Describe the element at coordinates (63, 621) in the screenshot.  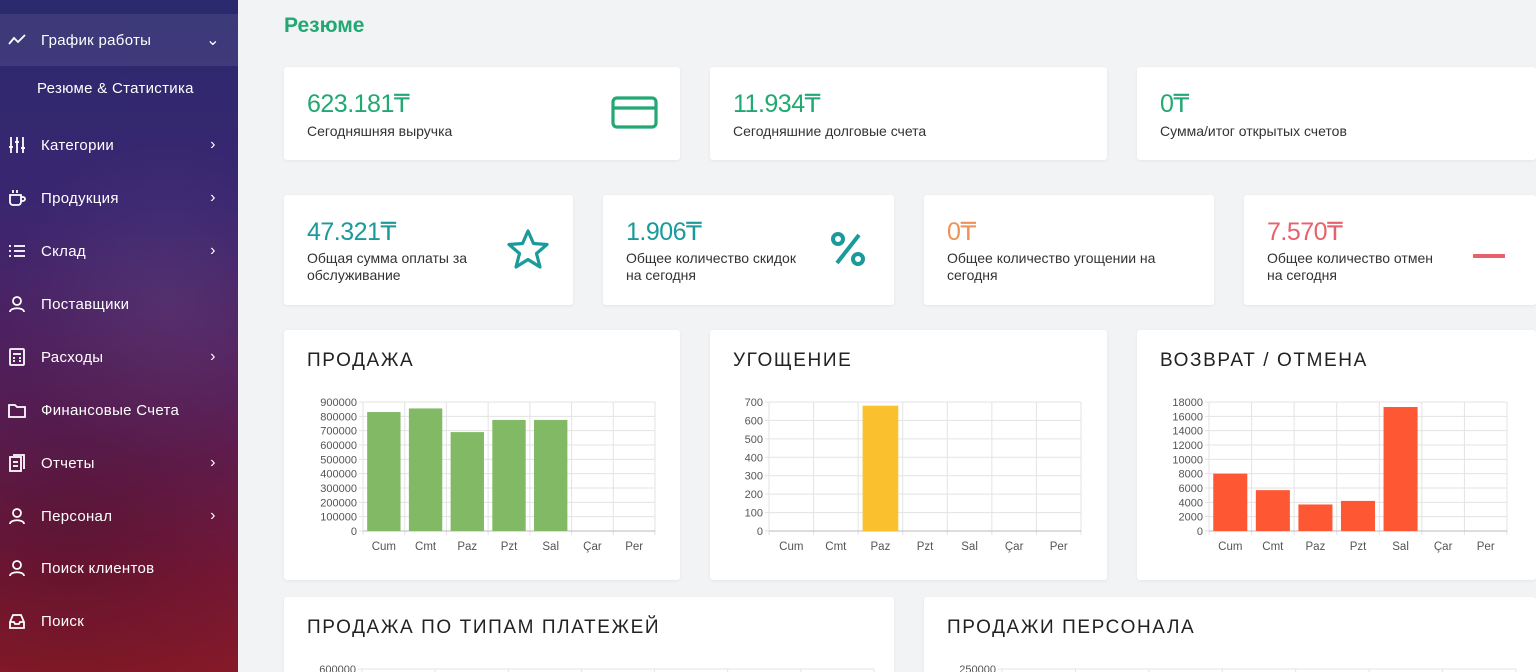
I see `sidebar-item-label: Поиск` at that location.